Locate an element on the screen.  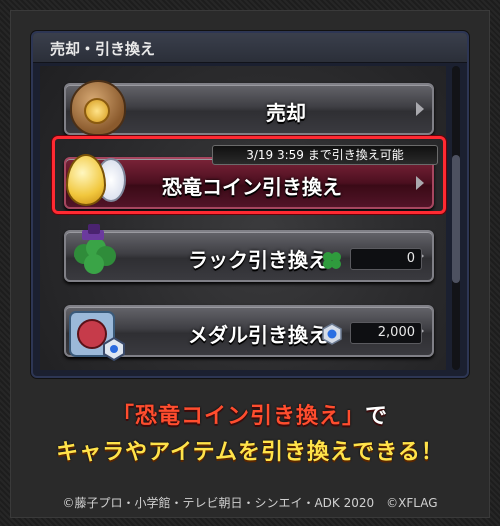
medal-icon is located at coordinates (97, 336).